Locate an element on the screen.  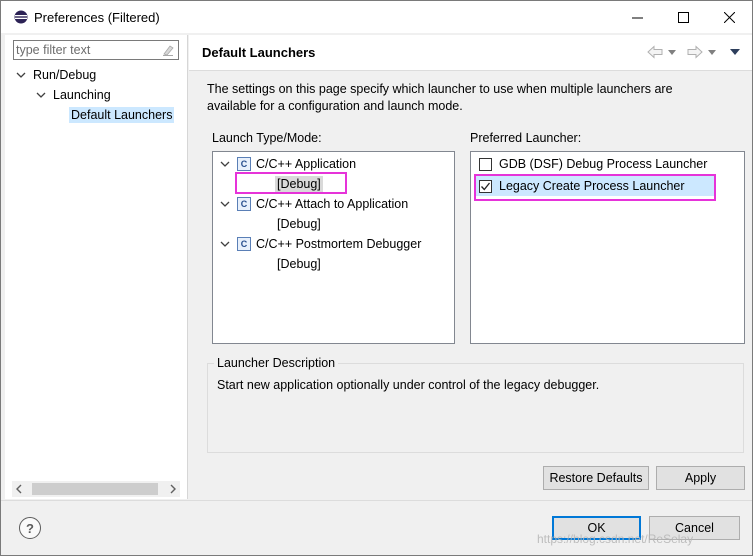
launch-type-item: C C/C++ Application is located at coordinates (287, 164).